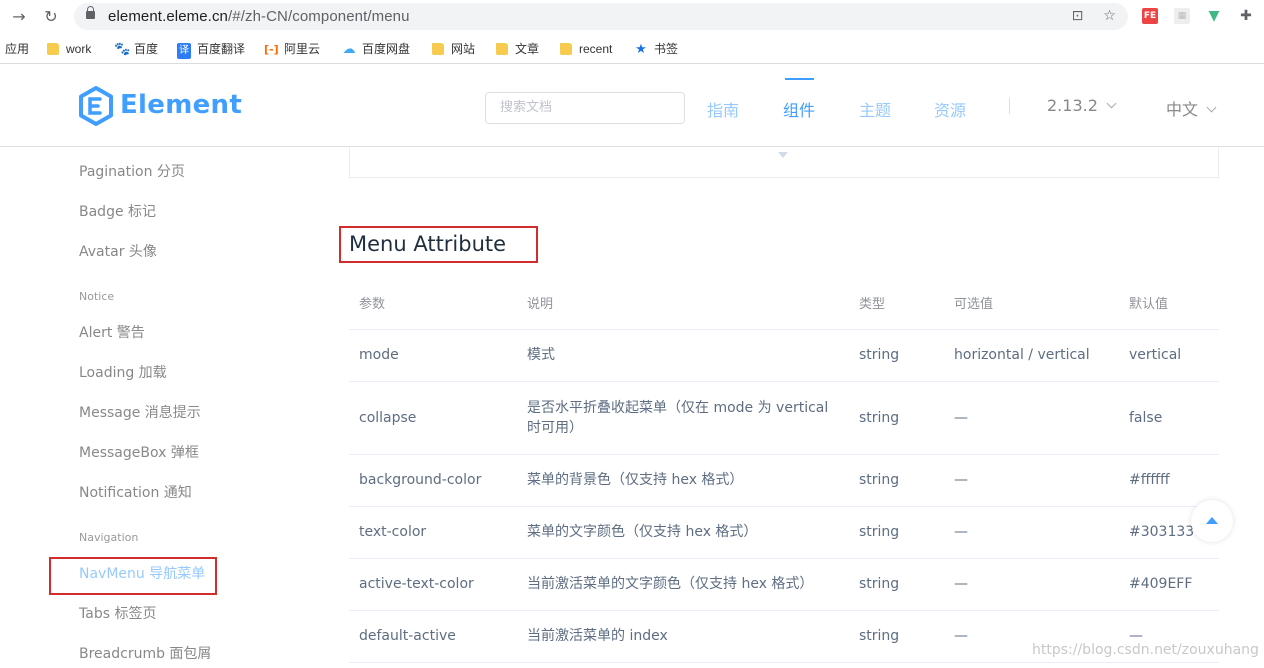 Image resolution: width=1264 pixels, height=668 pixels. Describe the element at coordinates (17, 49) in the screenshot. I see `bookmark-apps: 应用` at that location.